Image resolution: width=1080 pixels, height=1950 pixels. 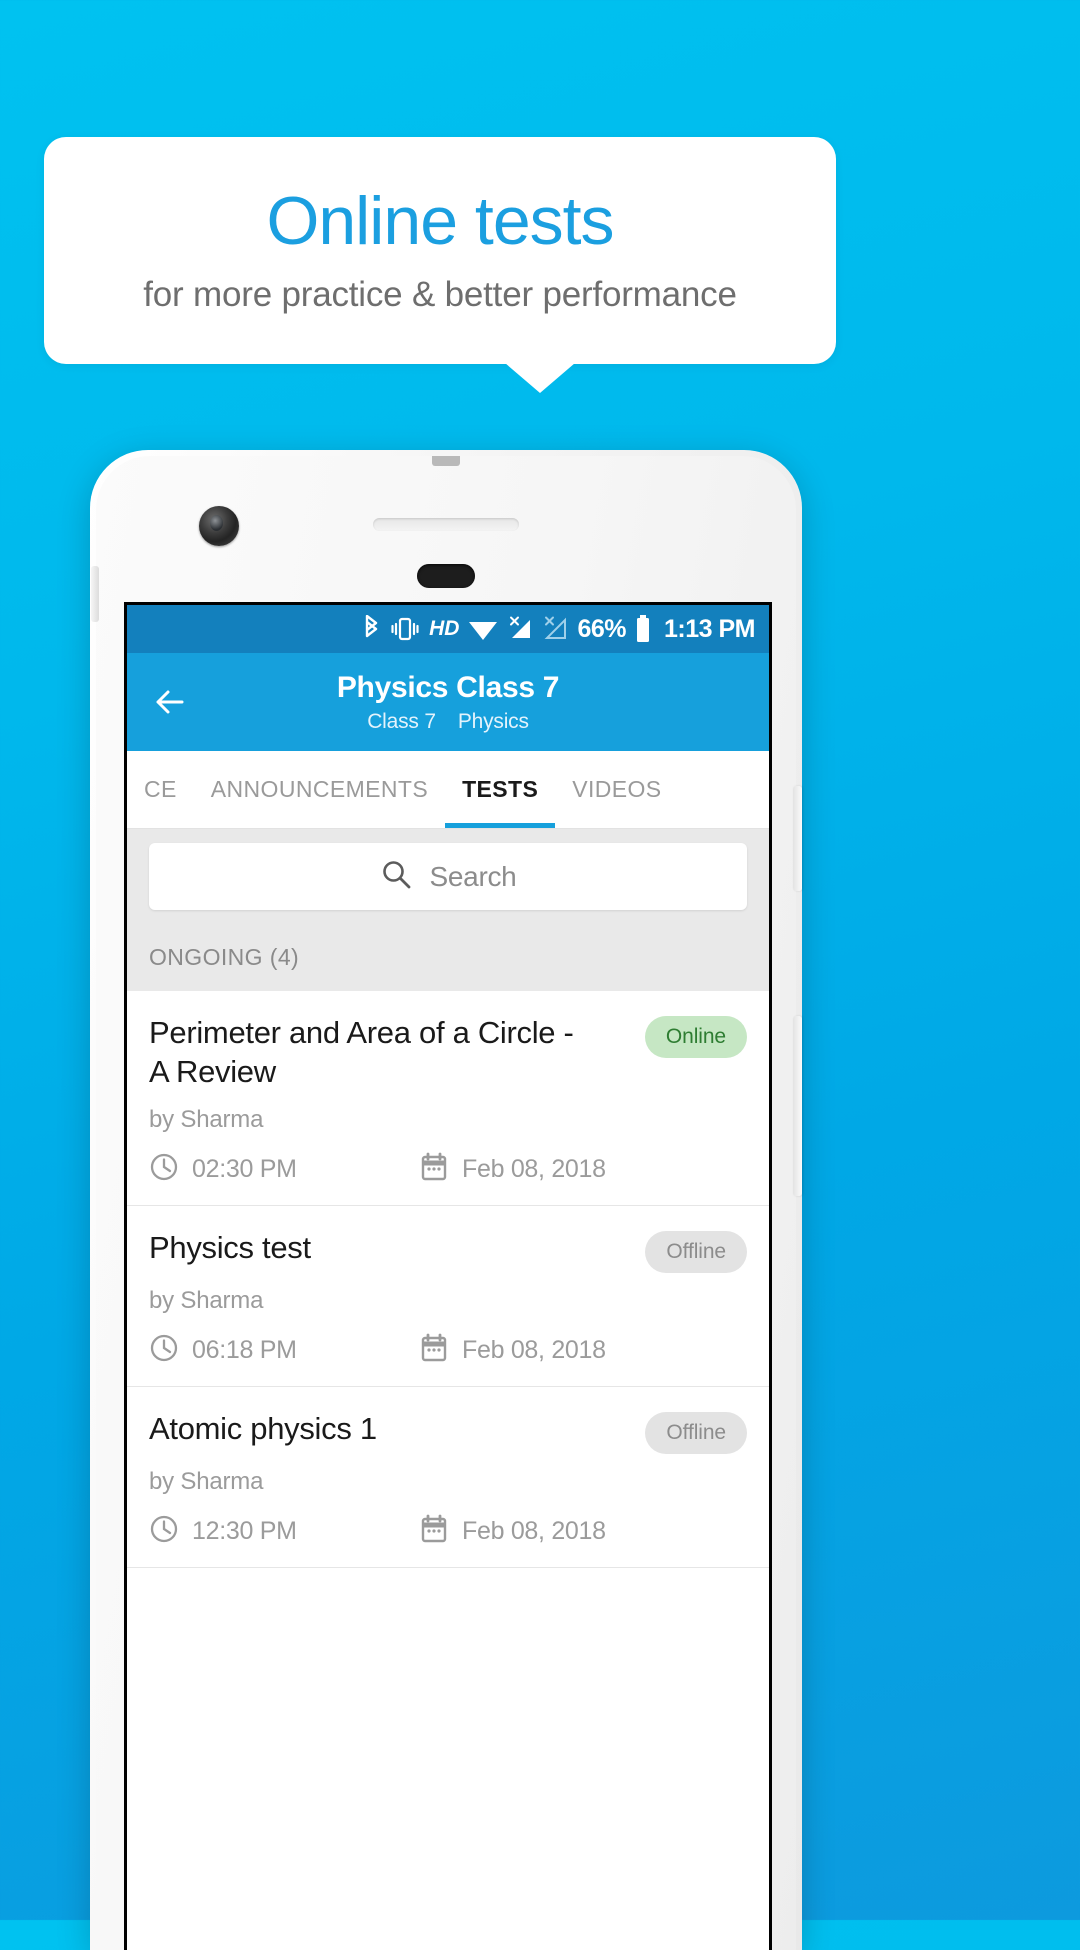 I want to click on clock-label: 1:13 PM, so click(x=709, y=628).